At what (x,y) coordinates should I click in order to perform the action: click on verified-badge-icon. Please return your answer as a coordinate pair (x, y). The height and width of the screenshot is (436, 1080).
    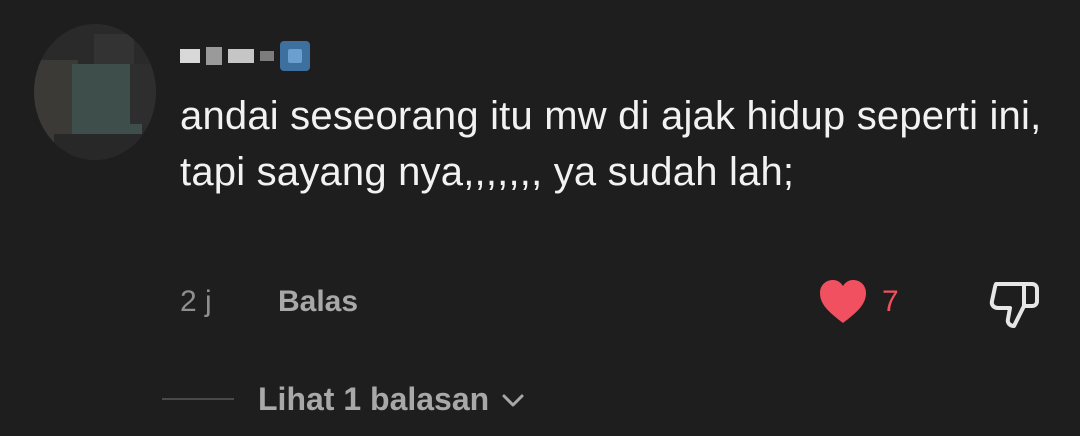
    Looking at the image, I should click on (295, 56).